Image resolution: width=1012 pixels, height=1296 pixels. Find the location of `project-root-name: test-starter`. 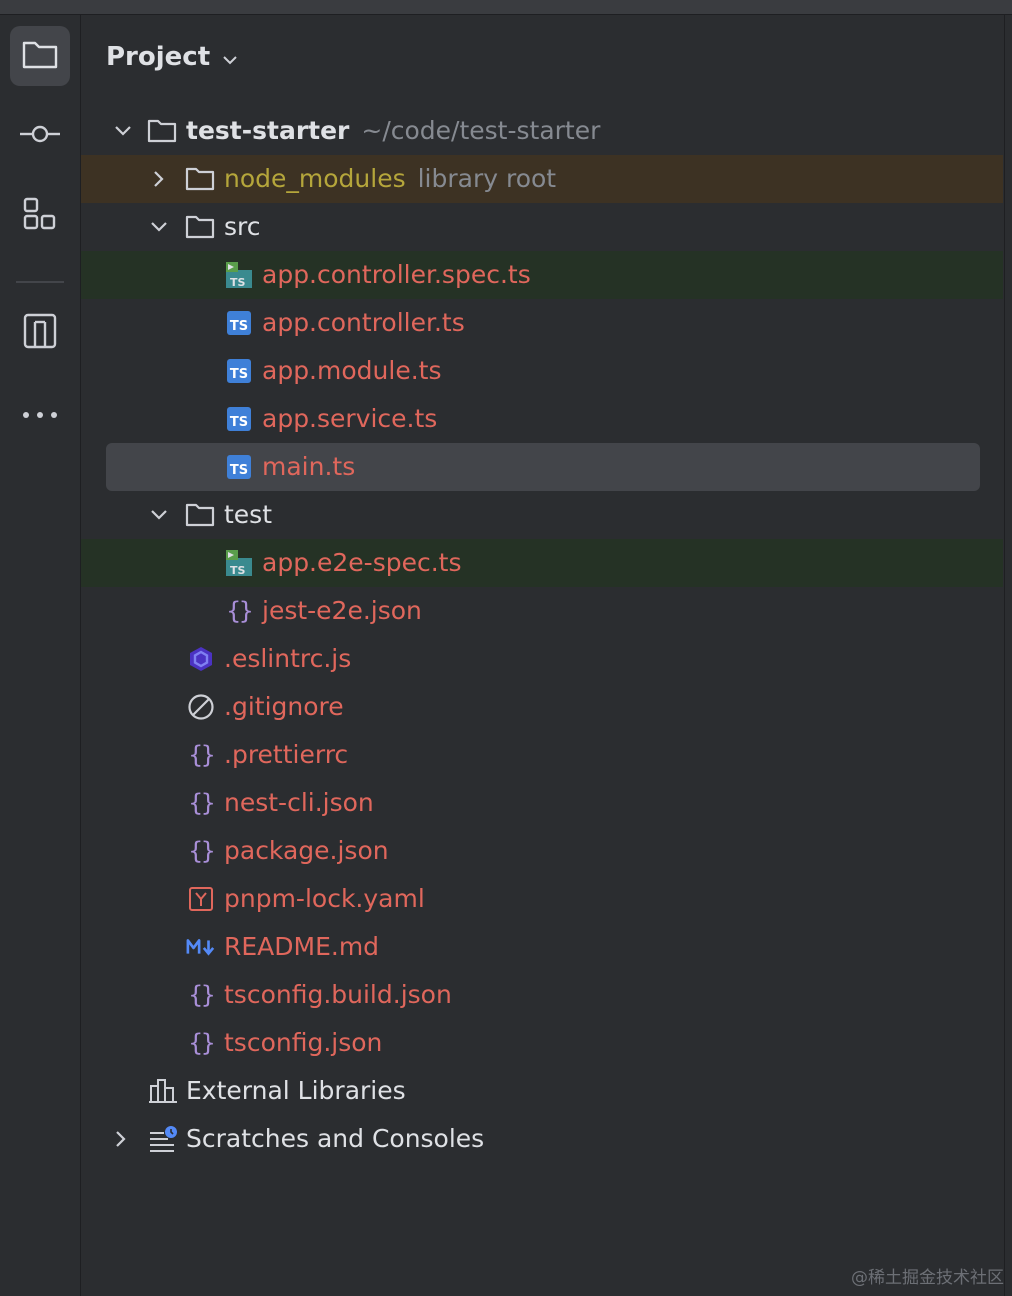

project-root-name: test-starter is located at coordinates (268, 130).